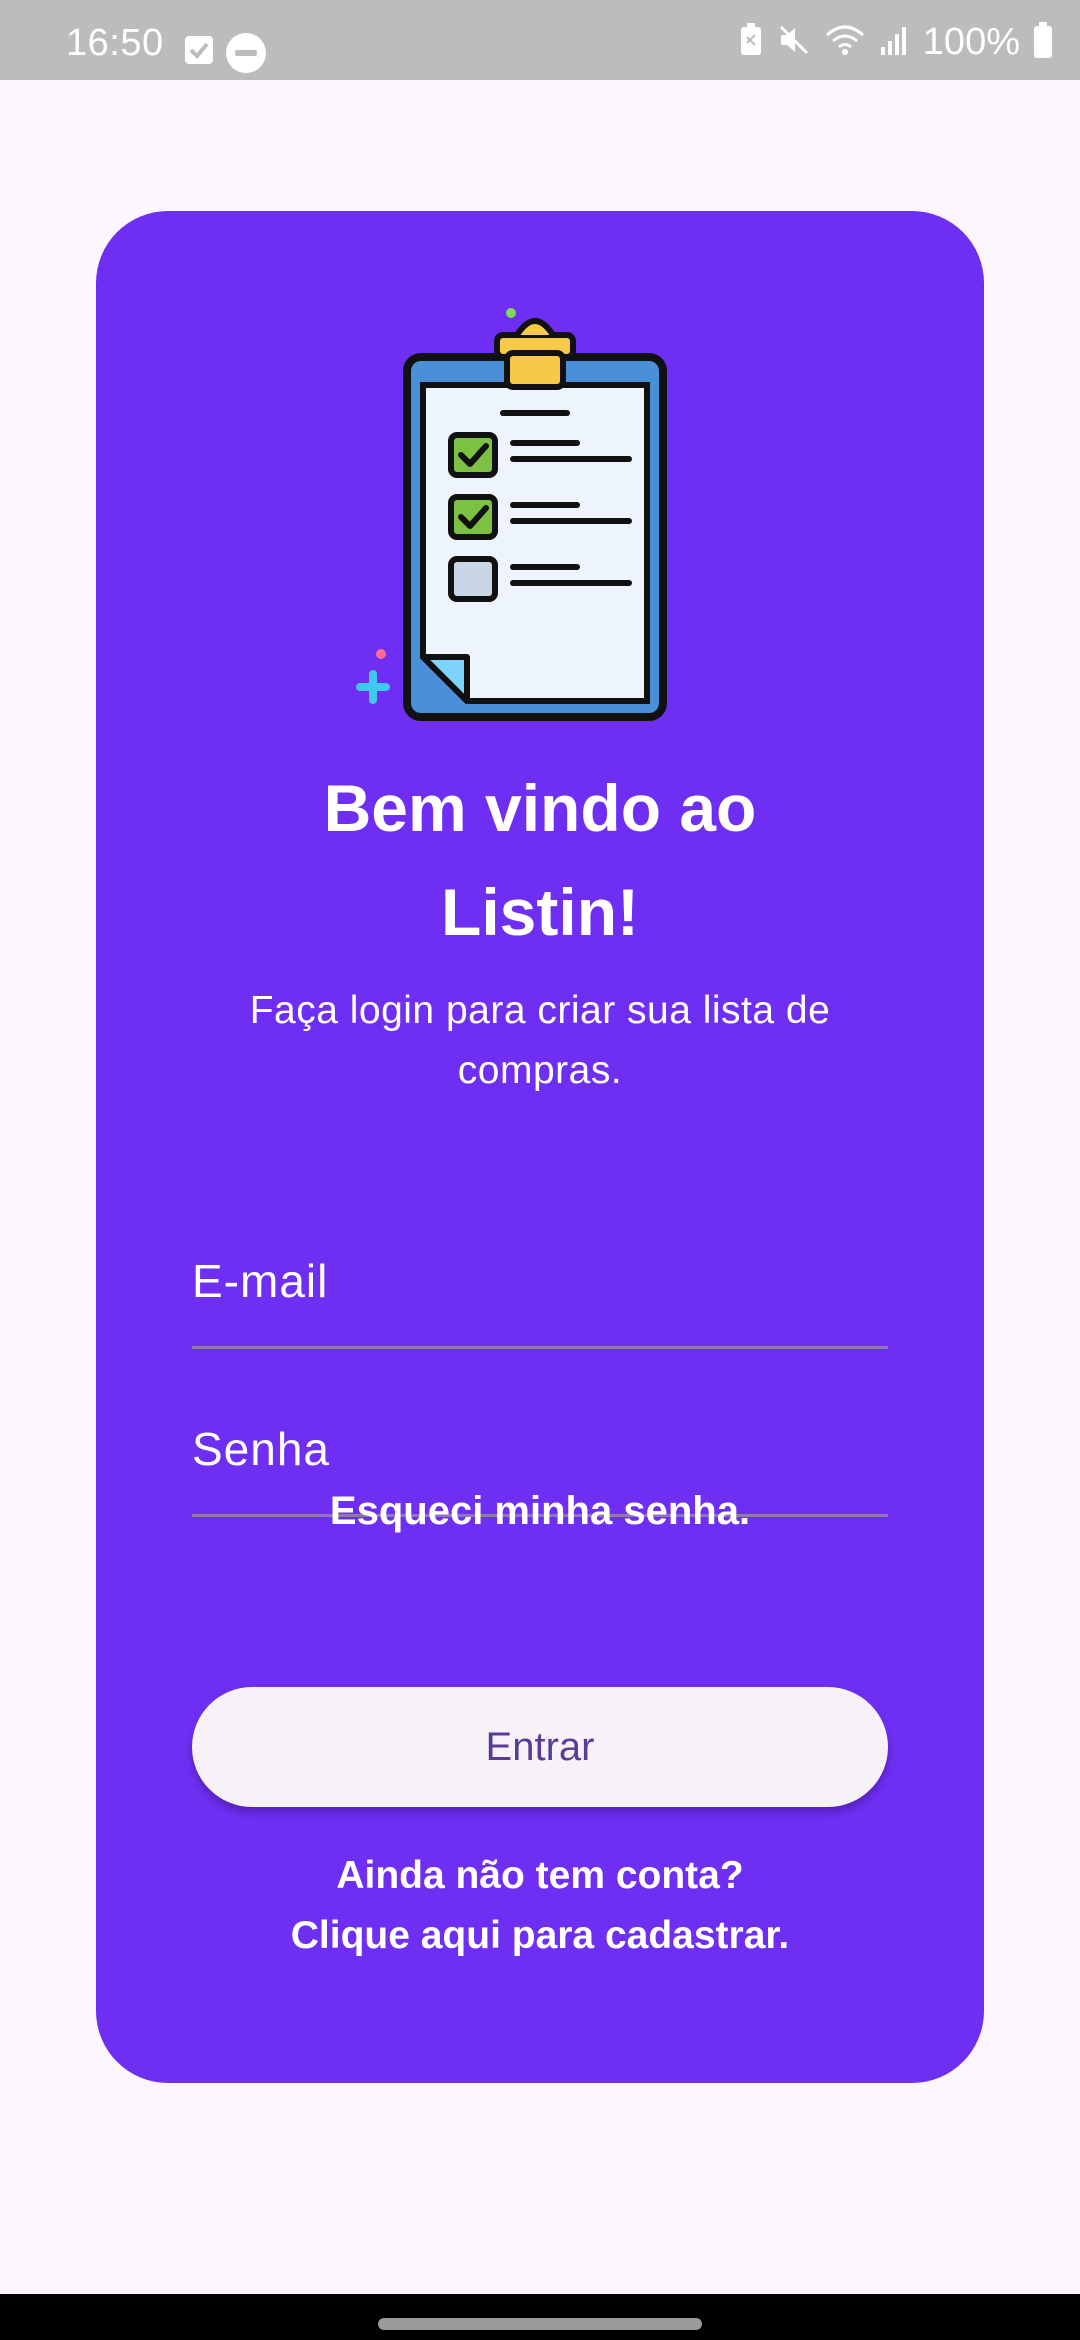 This screenshot has height=2340, width=1080. What do you see at coordinates (540, 1511) in the screenshot?
I see `forgot-password-link: Esqueci minha senha.` at bounding box center [540, 1511].